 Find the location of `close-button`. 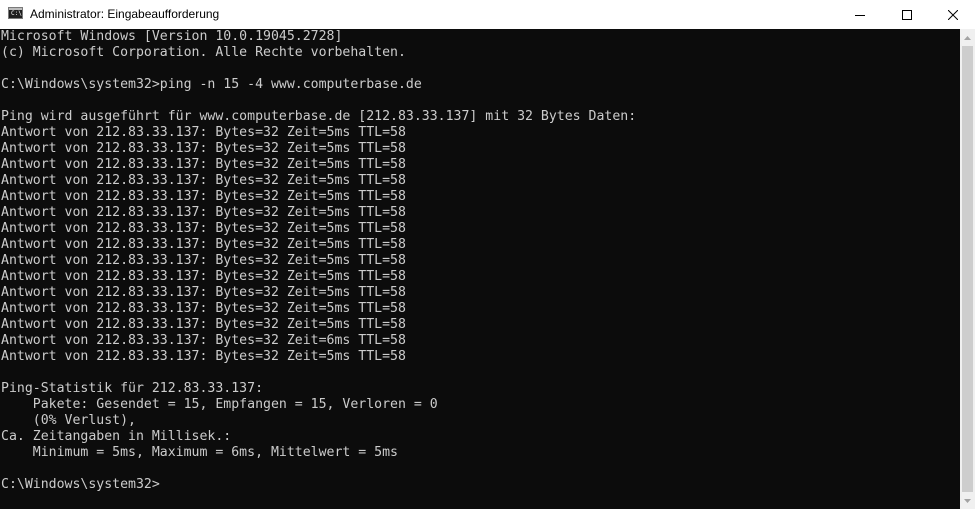

close-button is located at coordinates (952, 14).